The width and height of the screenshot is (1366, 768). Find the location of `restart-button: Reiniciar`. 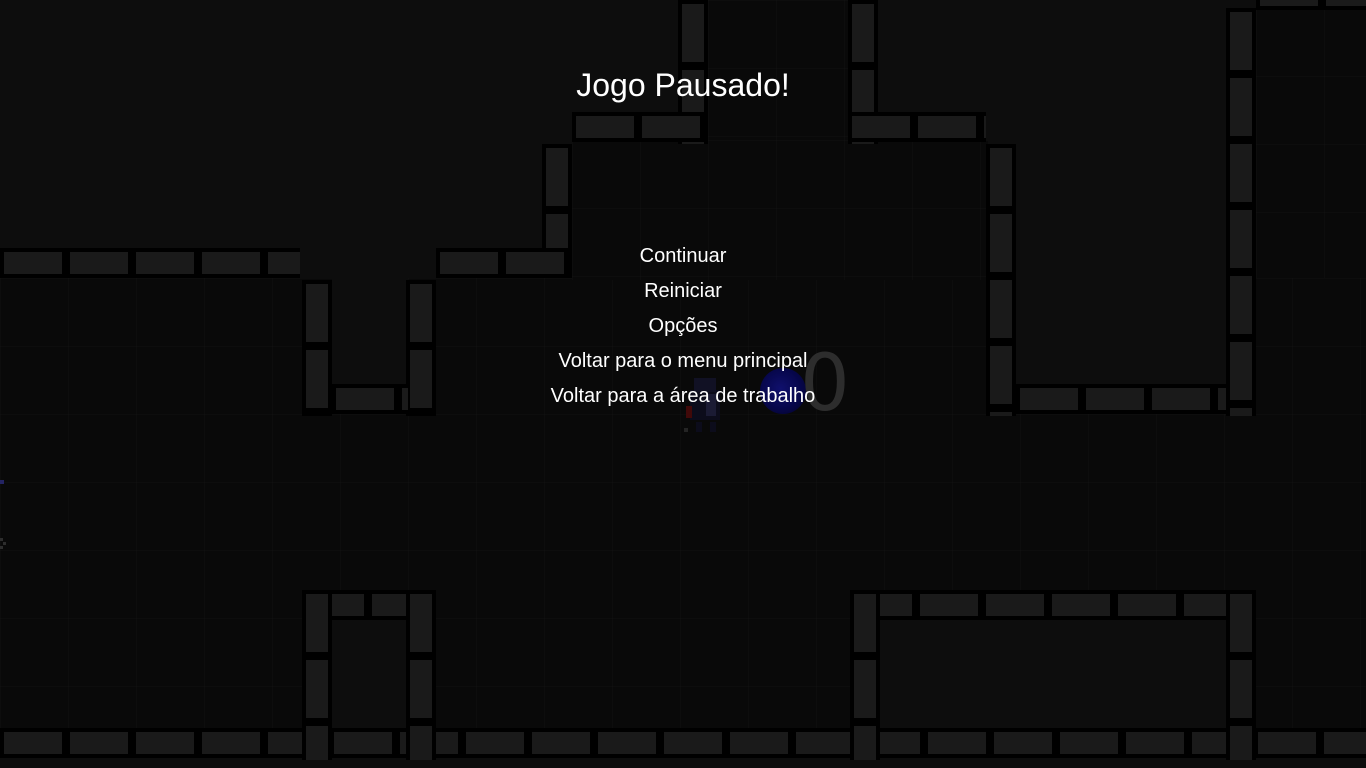

restart-button: Reiniciar is located at coordinates (683, 291).